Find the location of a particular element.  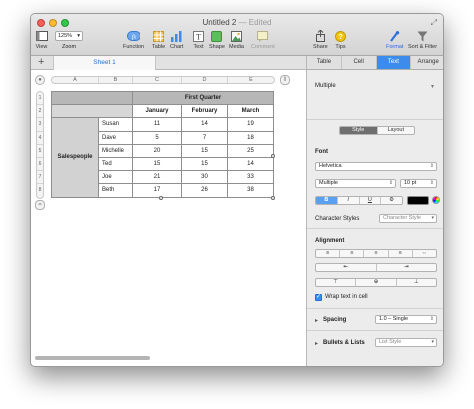

value-cell: 18 is located at coordinates (250, 137).